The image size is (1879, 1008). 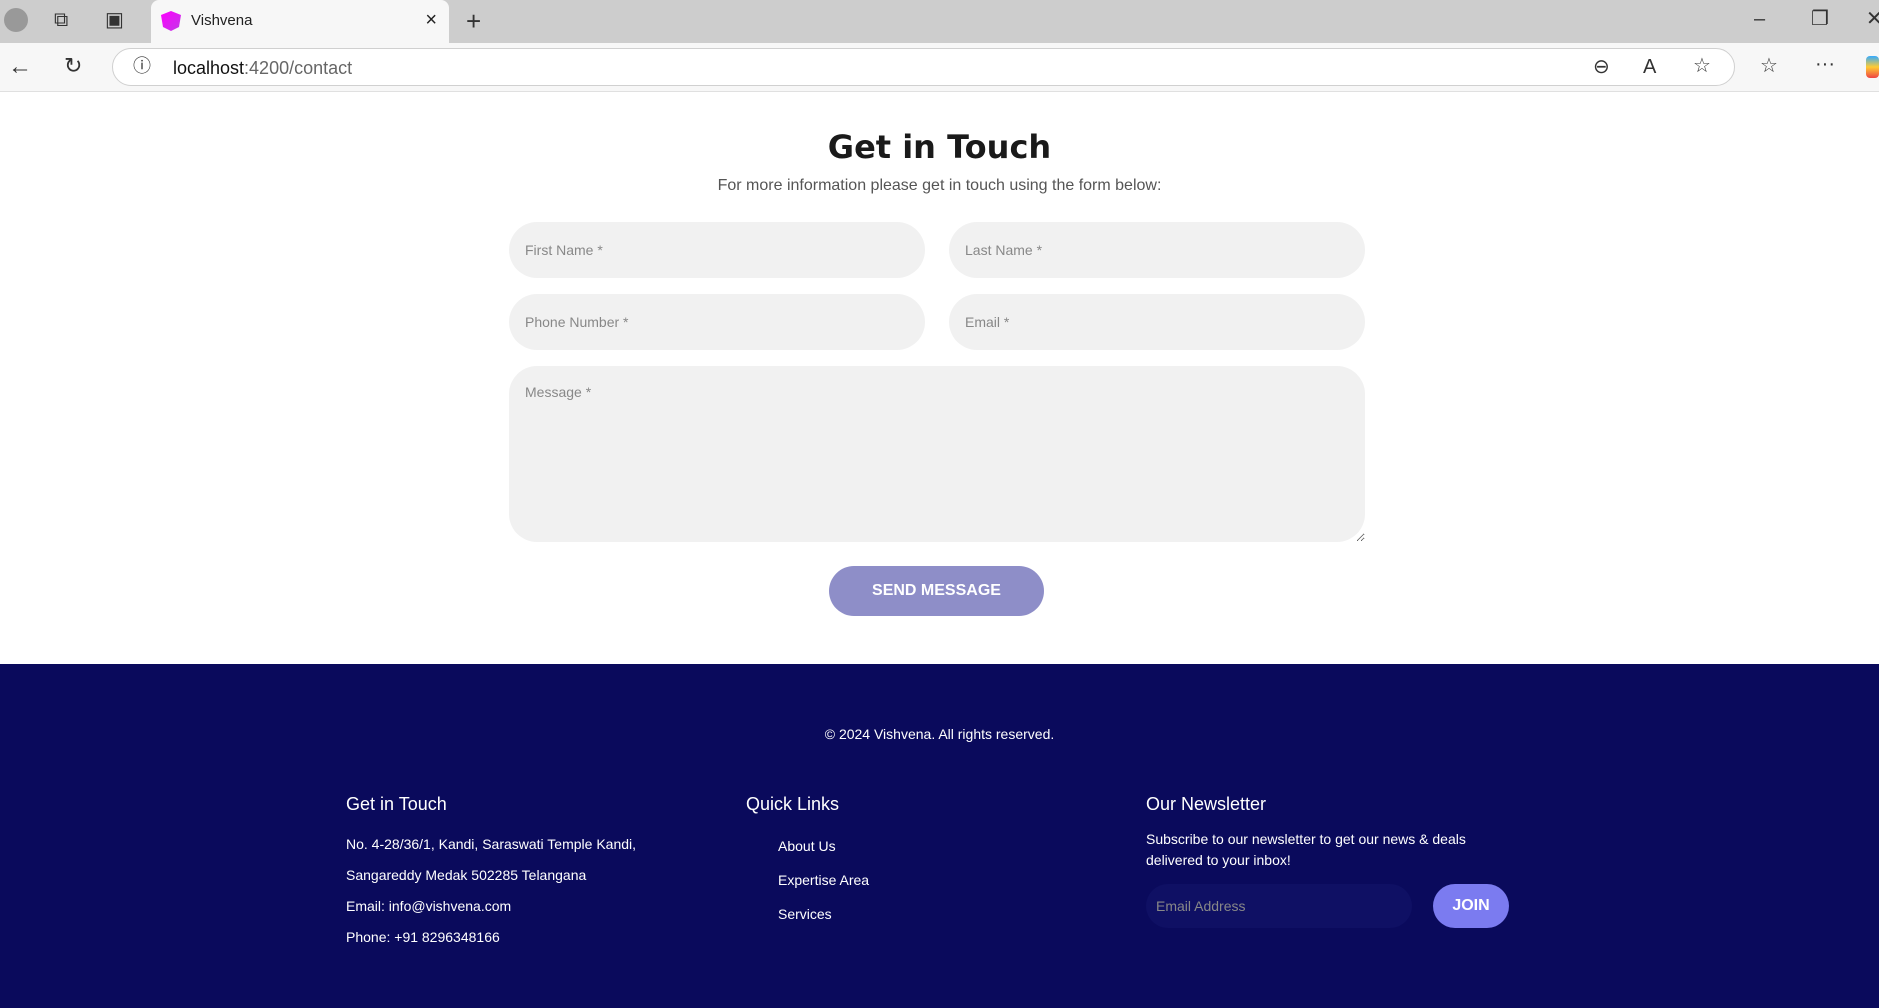 I want to click on email-input, so click(x=1157, y=322).